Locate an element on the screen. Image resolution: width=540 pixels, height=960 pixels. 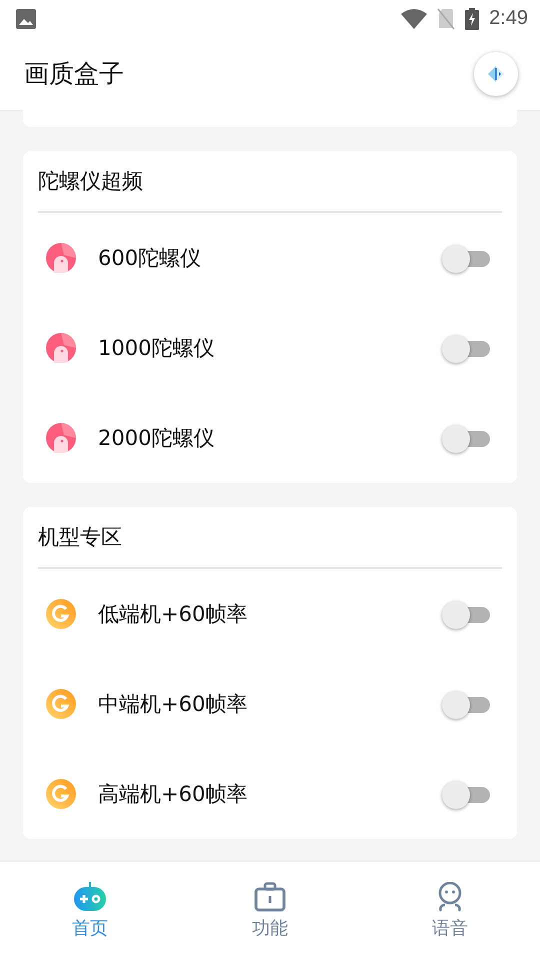
no-sim-icon is located at coordinates (446, 19).